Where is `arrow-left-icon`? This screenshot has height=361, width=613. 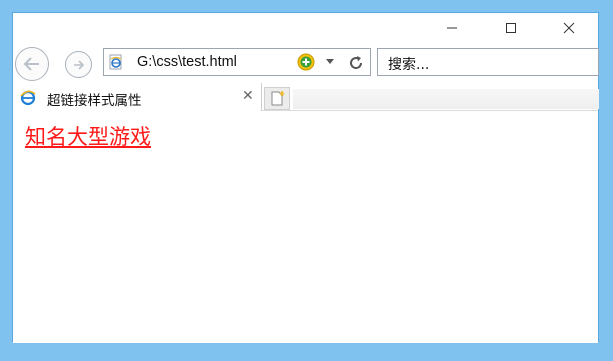 arrow-left-icon is located at coordinates (31, 64).